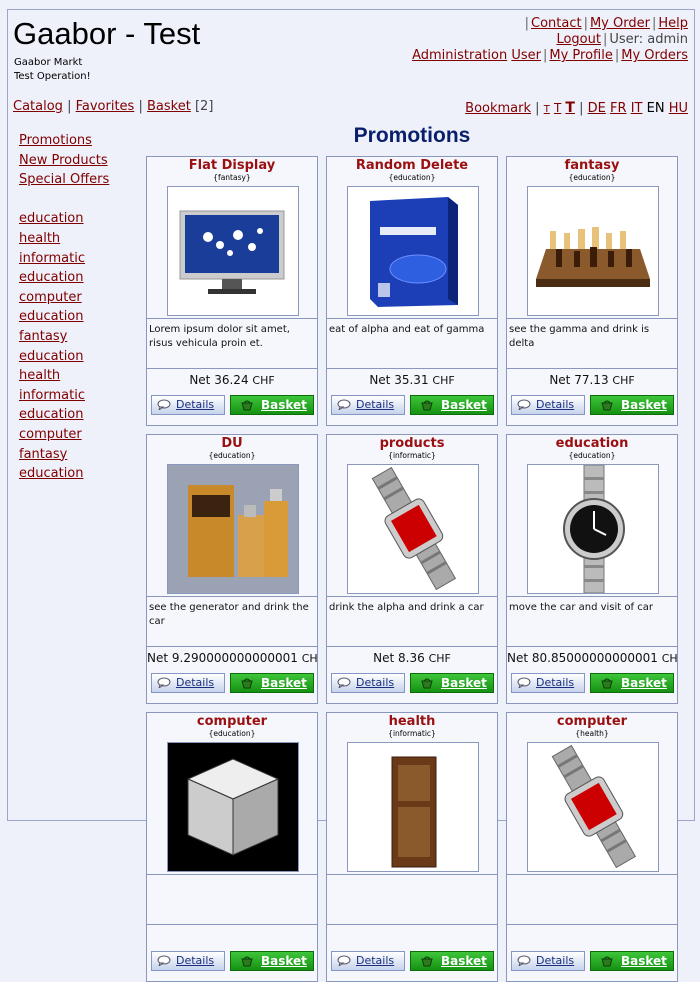  I want to click on catalog-link: Catalog, so click(38, 106).